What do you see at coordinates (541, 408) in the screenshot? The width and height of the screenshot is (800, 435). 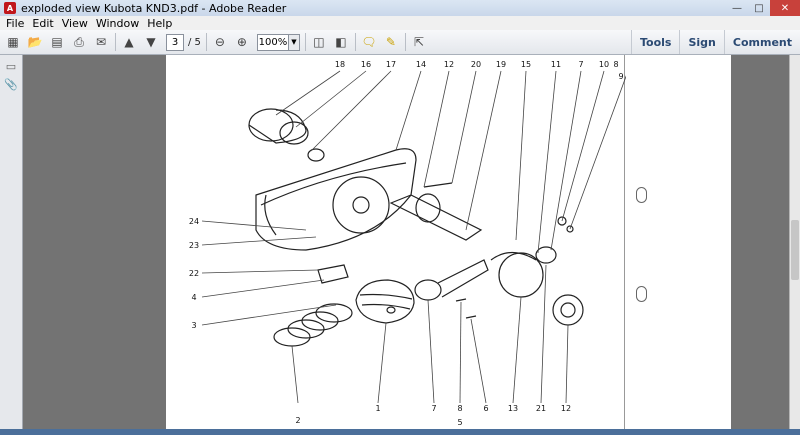 I see `callout-label: 21` at bounding box center [541, 408].